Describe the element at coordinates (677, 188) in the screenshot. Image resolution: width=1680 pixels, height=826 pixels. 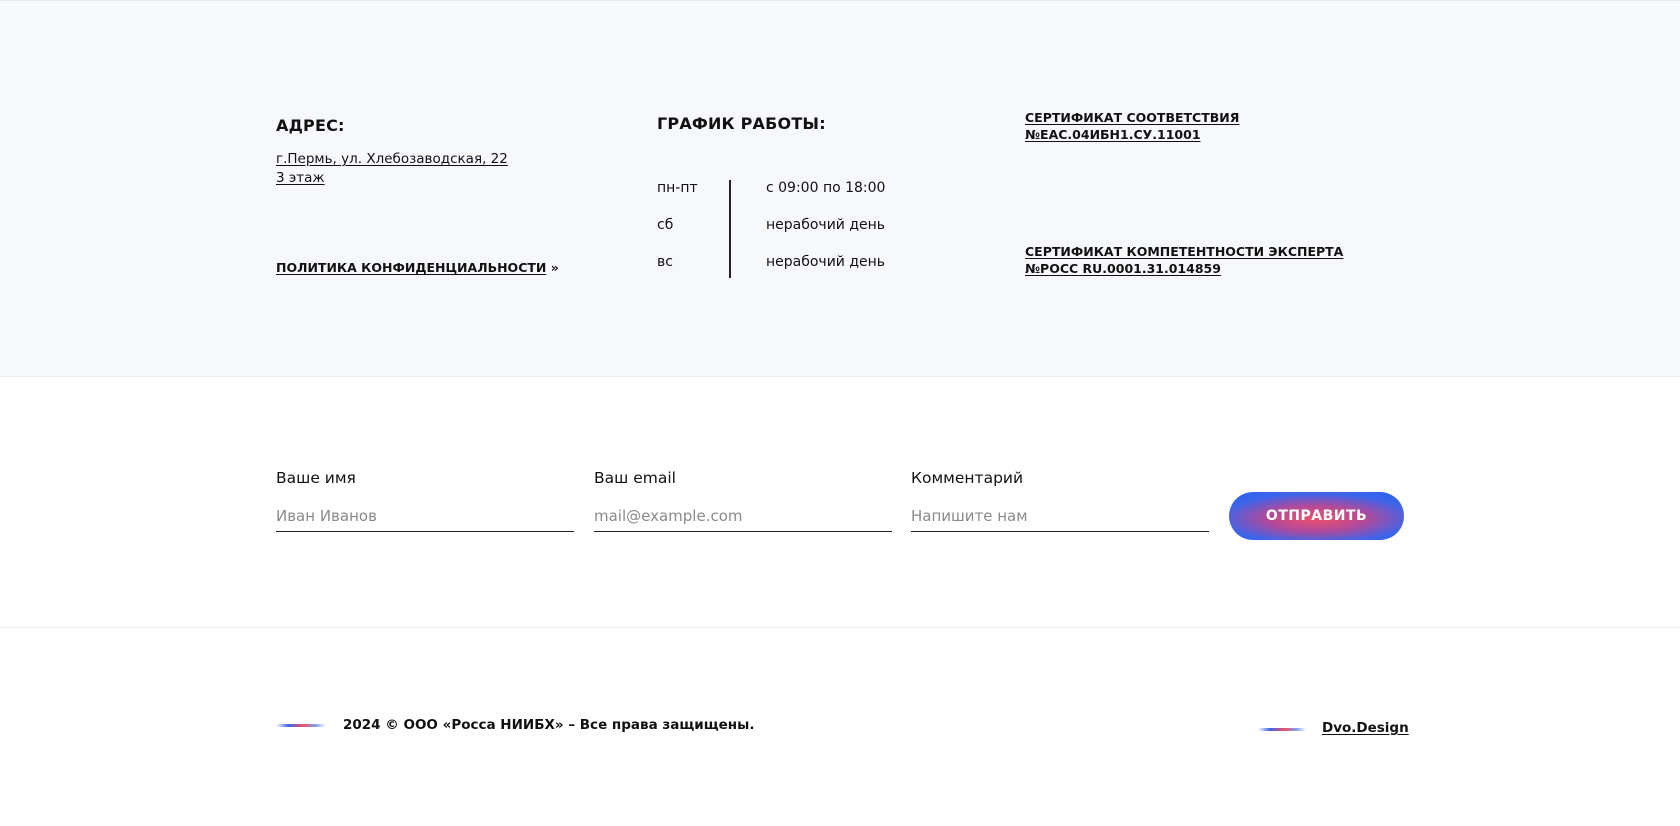
I see `schedule-day-weekdays: пн-пт` at that location.